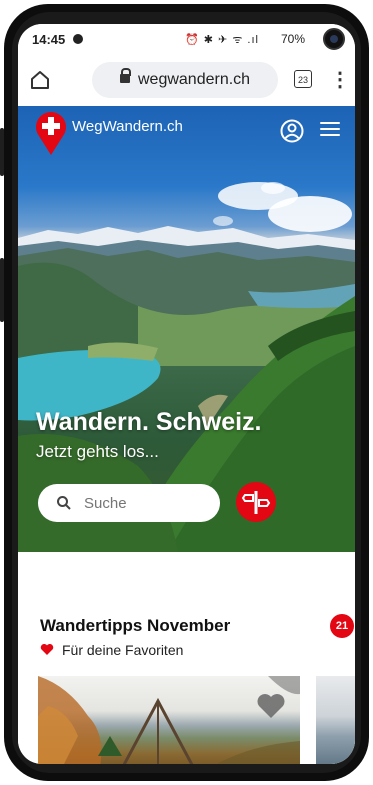 The image size is (373, 785). What do you see at coordinates (127, 126) in the screenshot?
I see `logo-text: WegWandern.ch` at bounding box center [127, 126].